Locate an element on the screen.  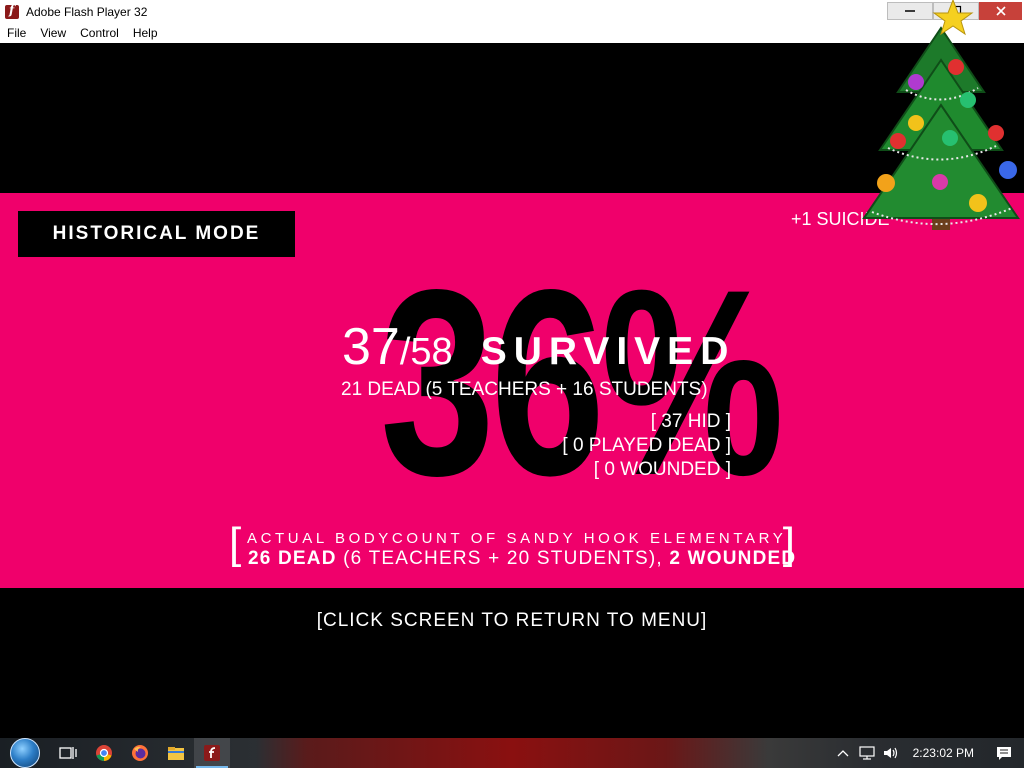
menu-view: View is located at coordinates (53, 33).